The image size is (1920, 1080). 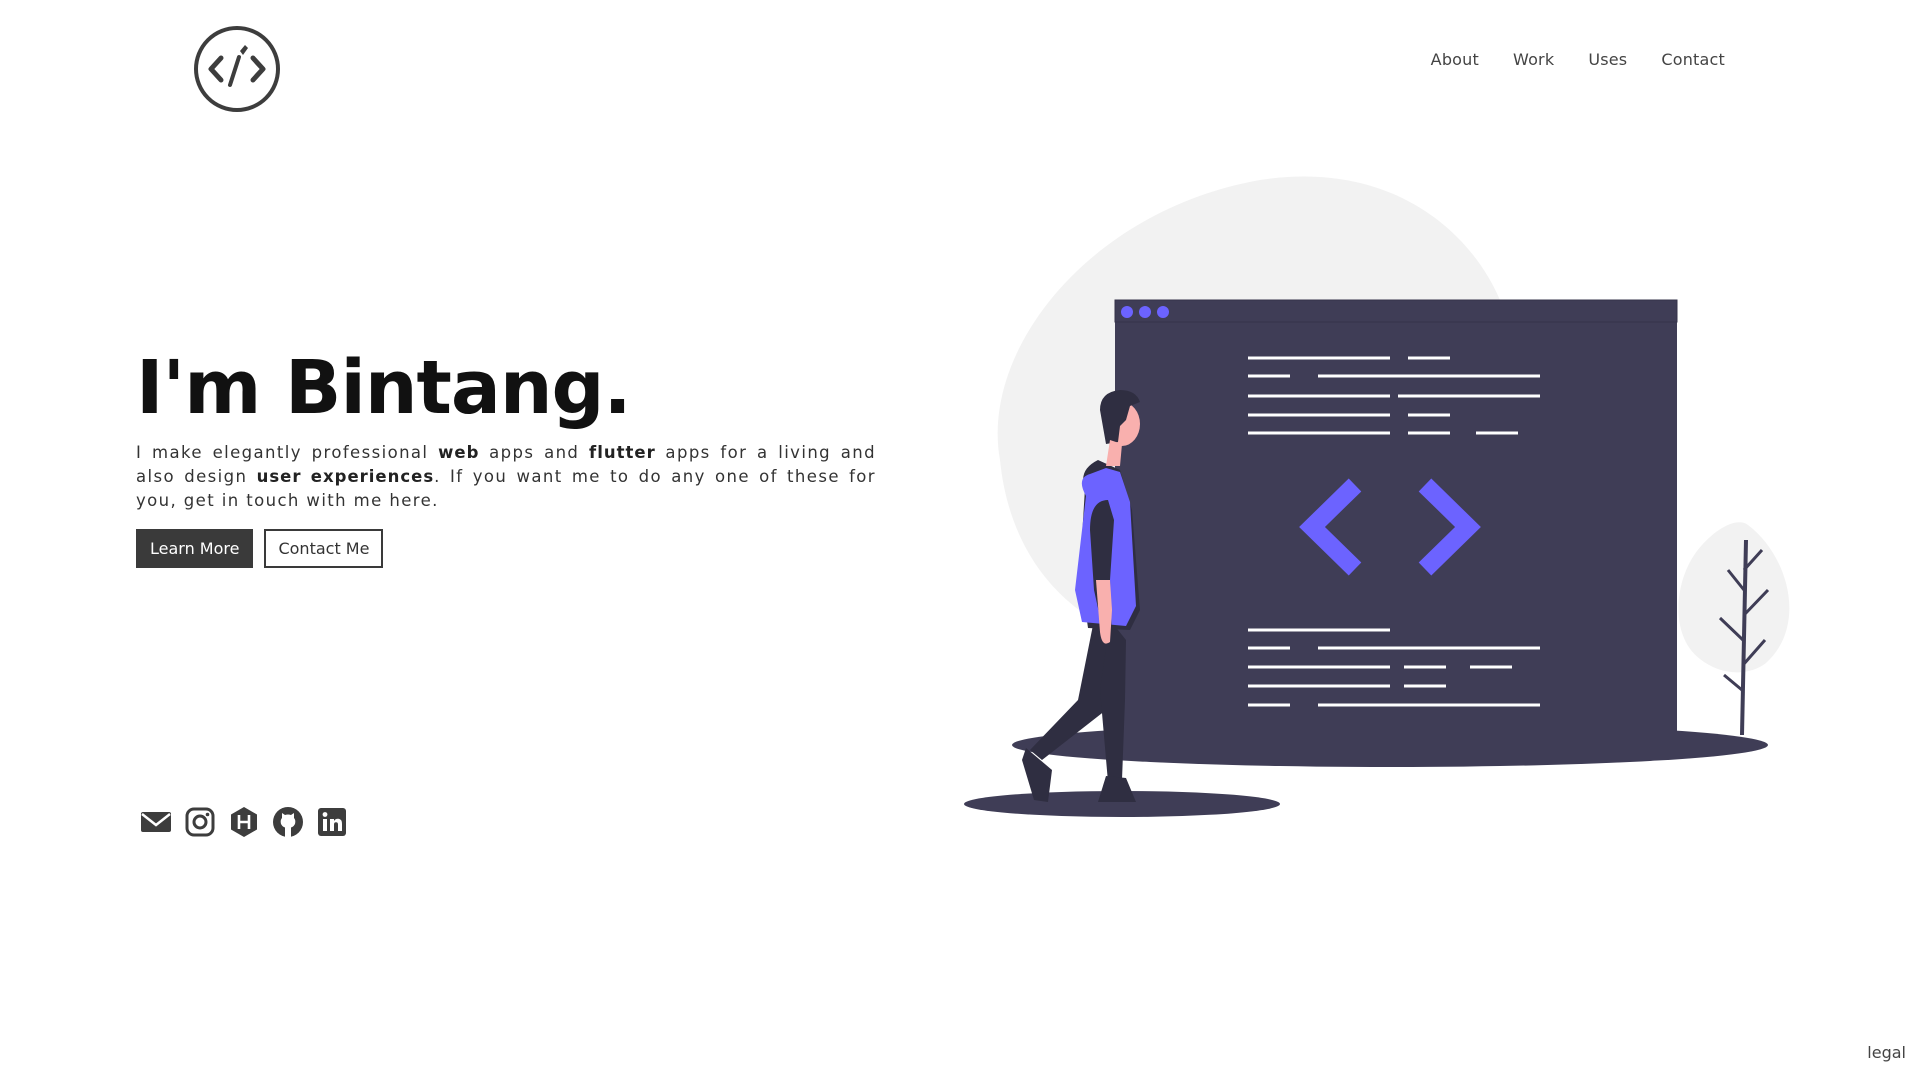 I want to click on nav-uses: Uses, so click(x=1607, y=59).